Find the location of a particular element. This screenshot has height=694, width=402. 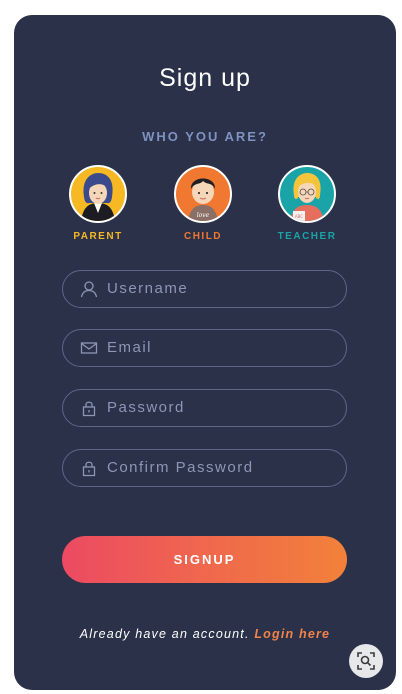

top-strip is located at coordinates (201, 7).